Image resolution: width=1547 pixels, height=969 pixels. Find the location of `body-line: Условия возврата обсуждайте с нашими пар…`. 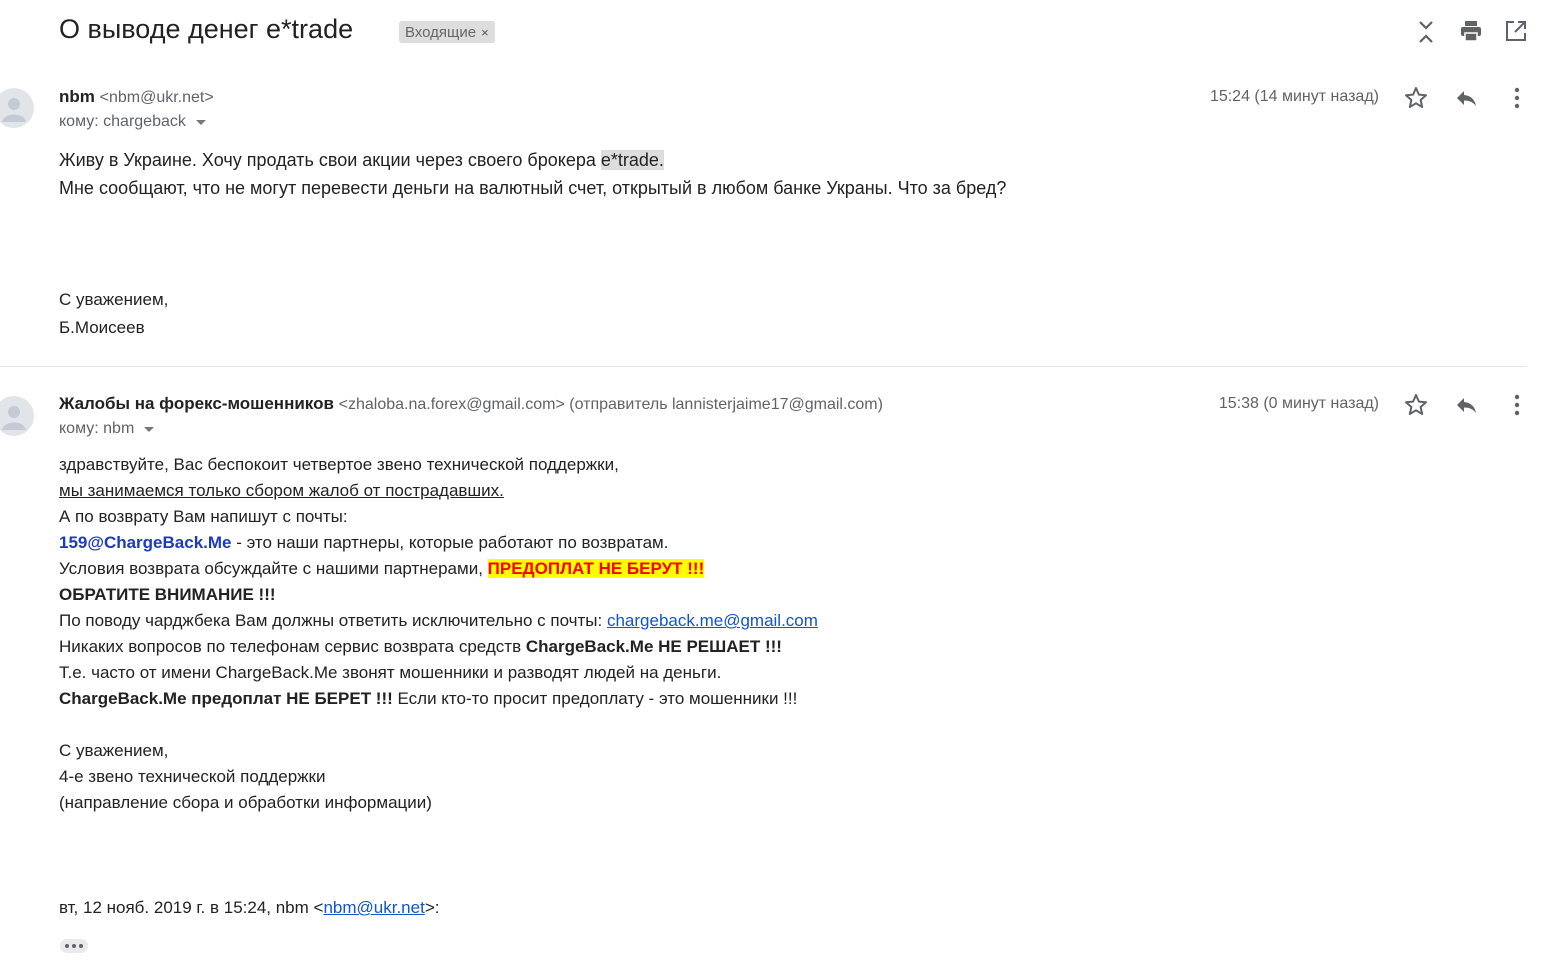

body-line: Условия возврата обсуждайте с нашими пар… is located at coordinates (709, 569).